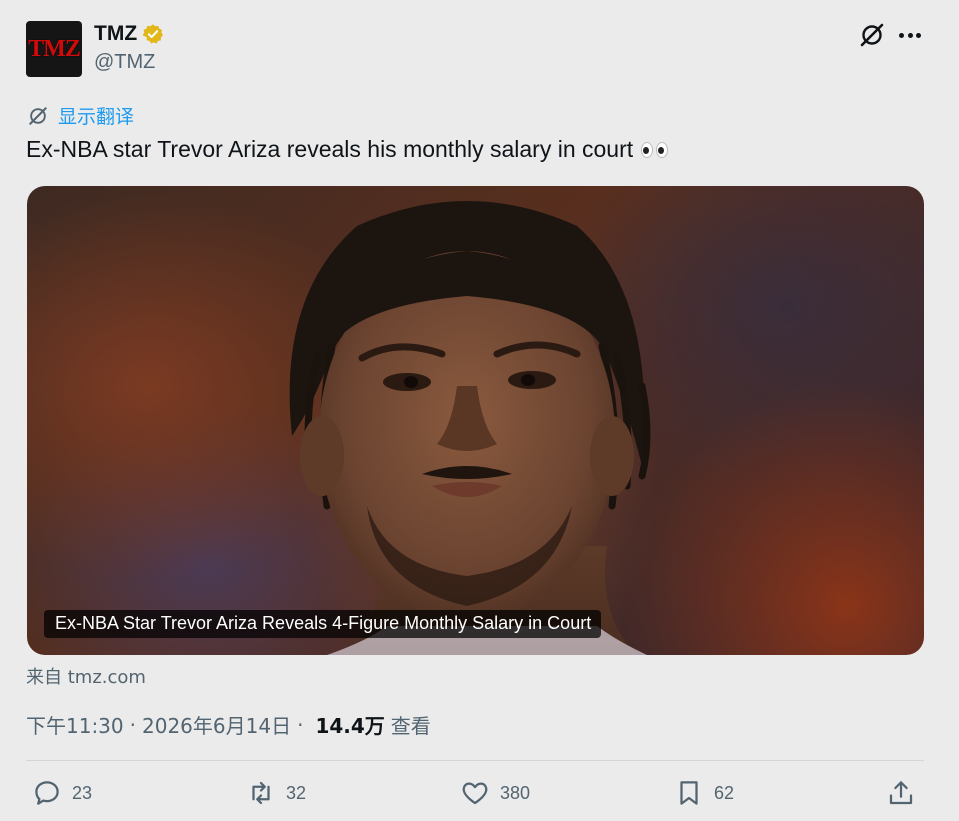  I want to click on display-name: TMZ, so click(115, 34).